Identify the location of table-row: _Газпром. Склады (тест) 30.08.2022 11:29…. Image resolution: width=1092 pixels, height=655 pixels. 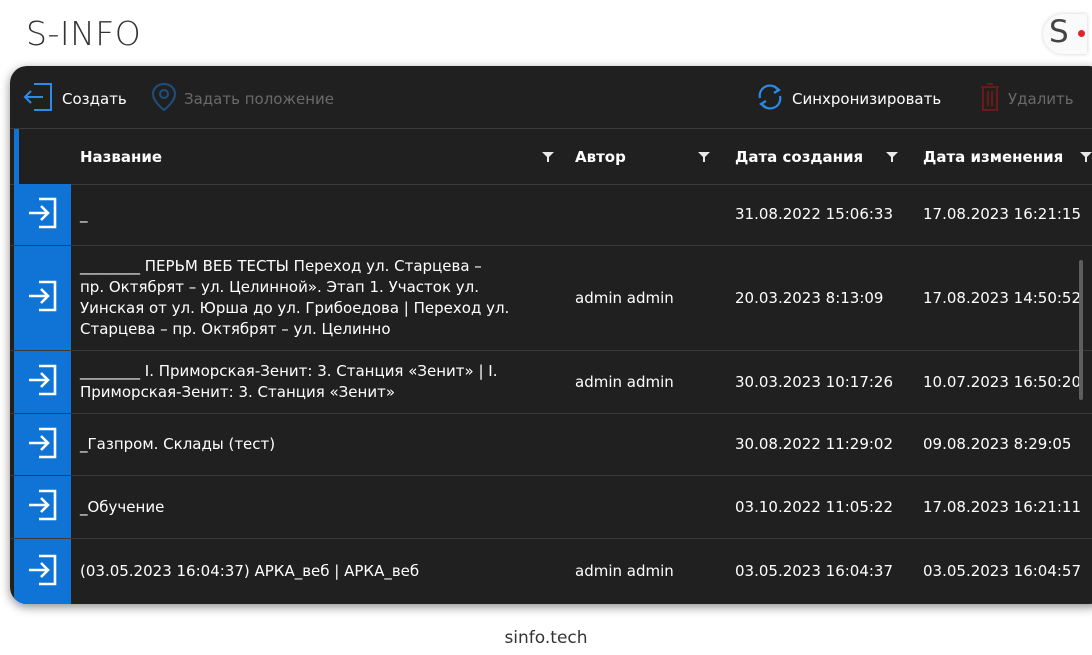
(551, 445).